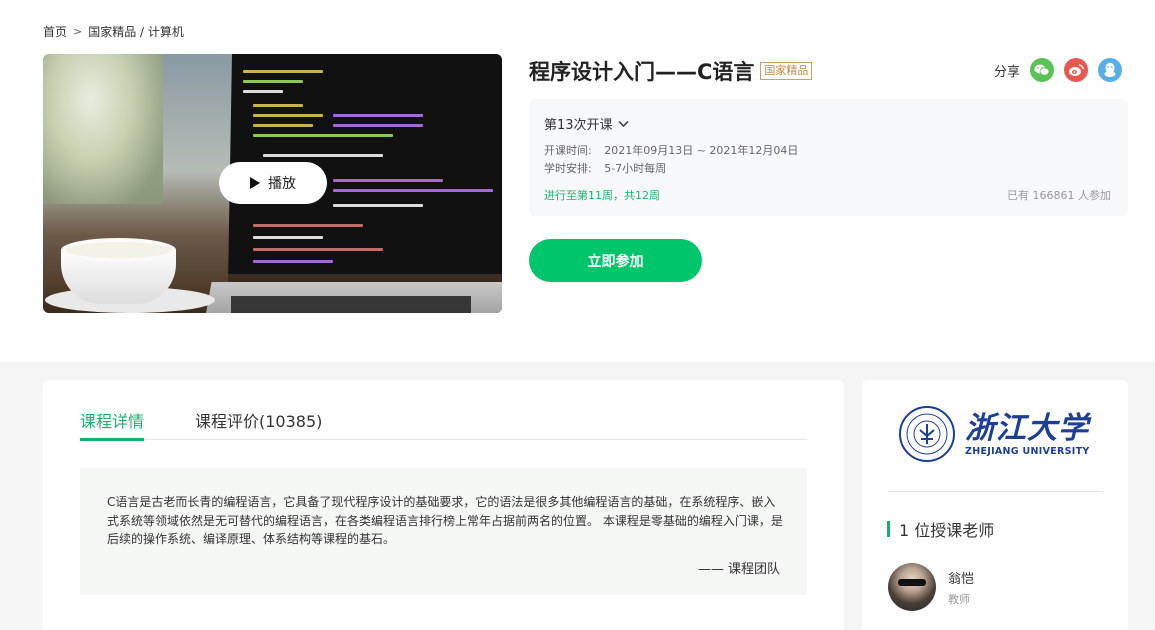 The image size is (1155, 630). Describe the element at coordinates (1110, 70) in the screenshot. I see `qq-icon` at that location.